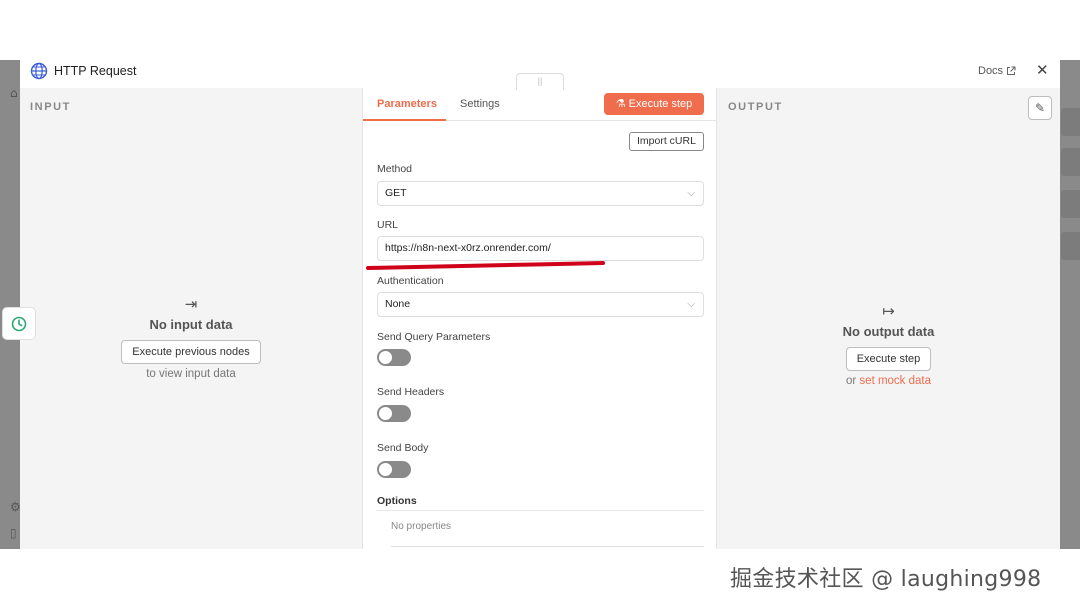  Describe the element at coordinates (50, 107) in the screenshot. I see `input-panel-label: INPUT` at that location.